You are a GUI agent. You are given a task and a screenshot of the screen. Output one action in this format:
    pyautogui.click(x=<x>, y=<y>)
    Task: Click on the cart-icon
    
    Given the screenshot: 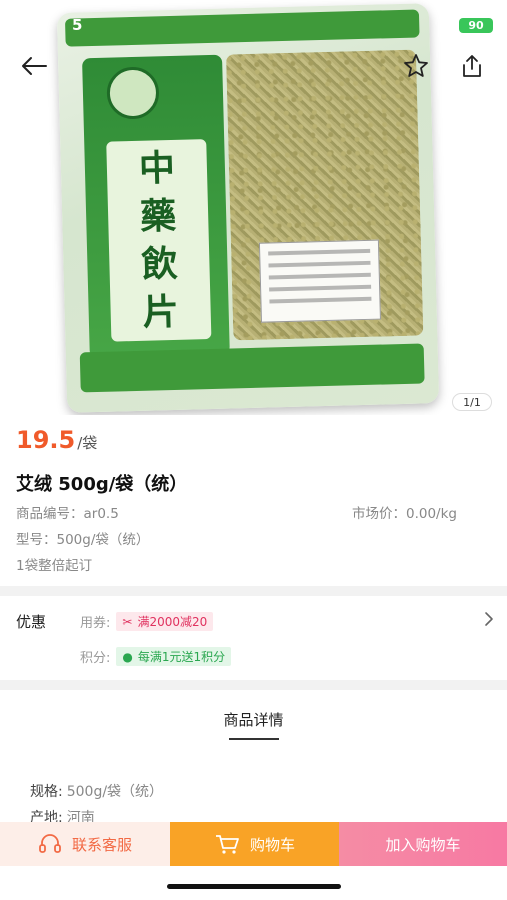 What is the action you would take?
    pyautogui.click(x=227, y=844)
    